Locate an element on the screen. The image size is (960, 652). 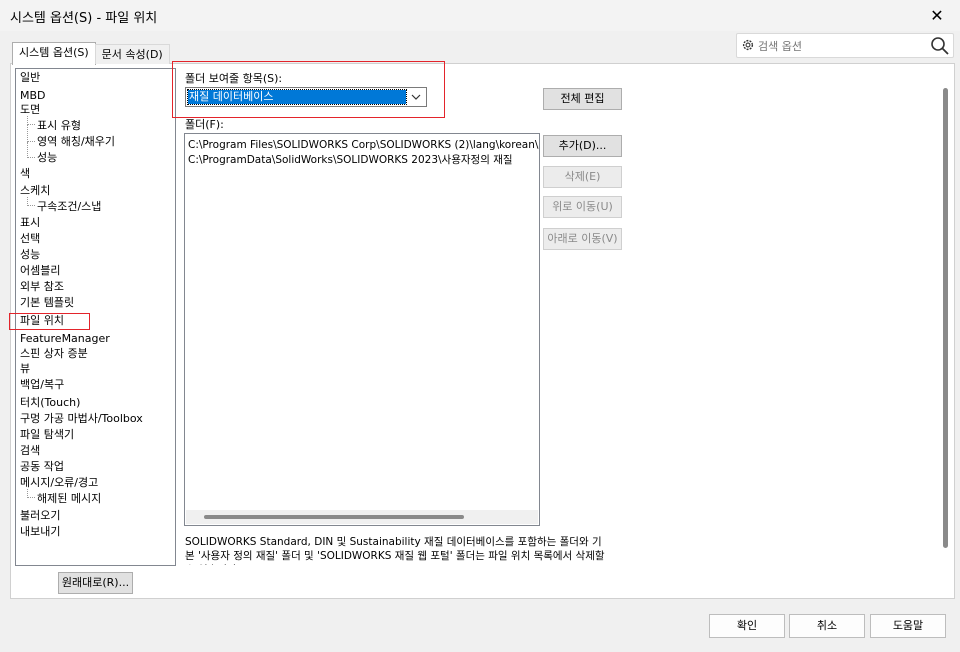
tree-item-assemblies: 어셈블리 is located at coordinates (40, 271).